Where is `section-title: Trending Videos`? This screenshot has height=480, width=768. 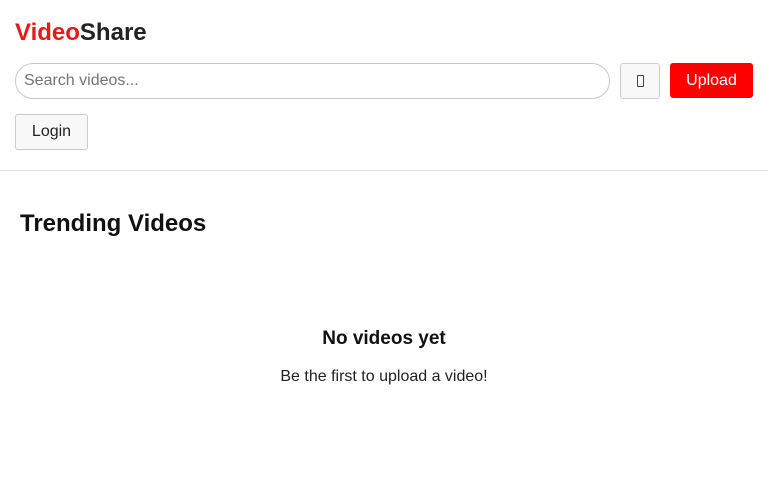 section-title: Trending Videos is located at coordinates (113, 223).